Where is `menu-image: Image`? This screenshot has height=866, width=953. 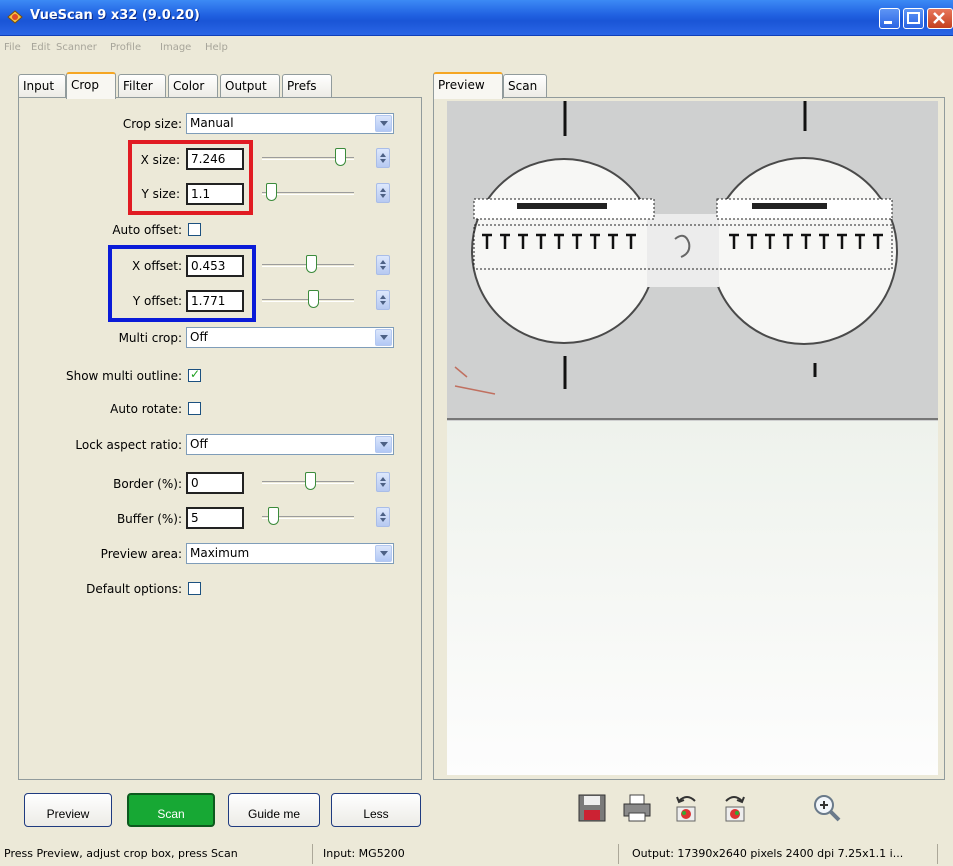 menu-image: Image is located at coordinates (175, 47).